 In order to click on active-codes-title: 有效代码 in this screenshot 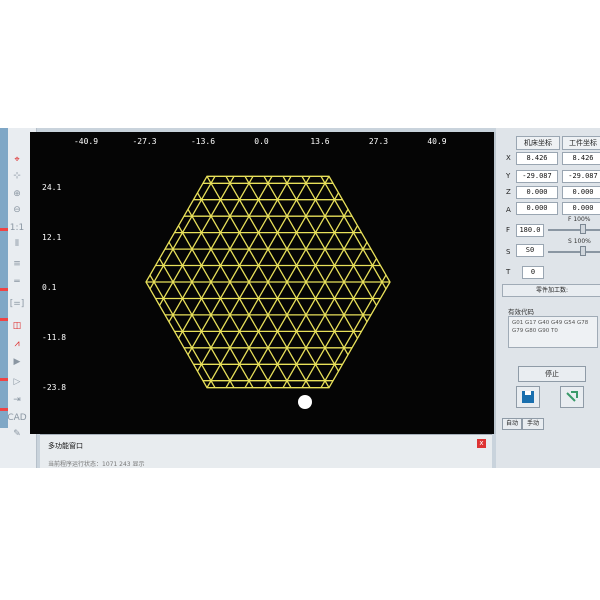, I will do `click(521, 312)`.